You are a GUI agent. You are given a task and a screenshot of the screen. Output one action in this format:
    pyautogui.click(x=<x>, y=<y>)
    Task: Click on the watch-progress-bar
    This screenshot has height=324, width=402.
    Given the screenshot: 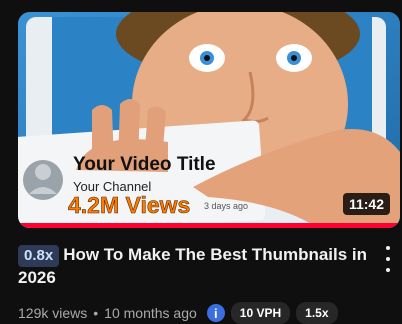 What is the action you would take?
    pyautogui.click(x=209, y=225)
    